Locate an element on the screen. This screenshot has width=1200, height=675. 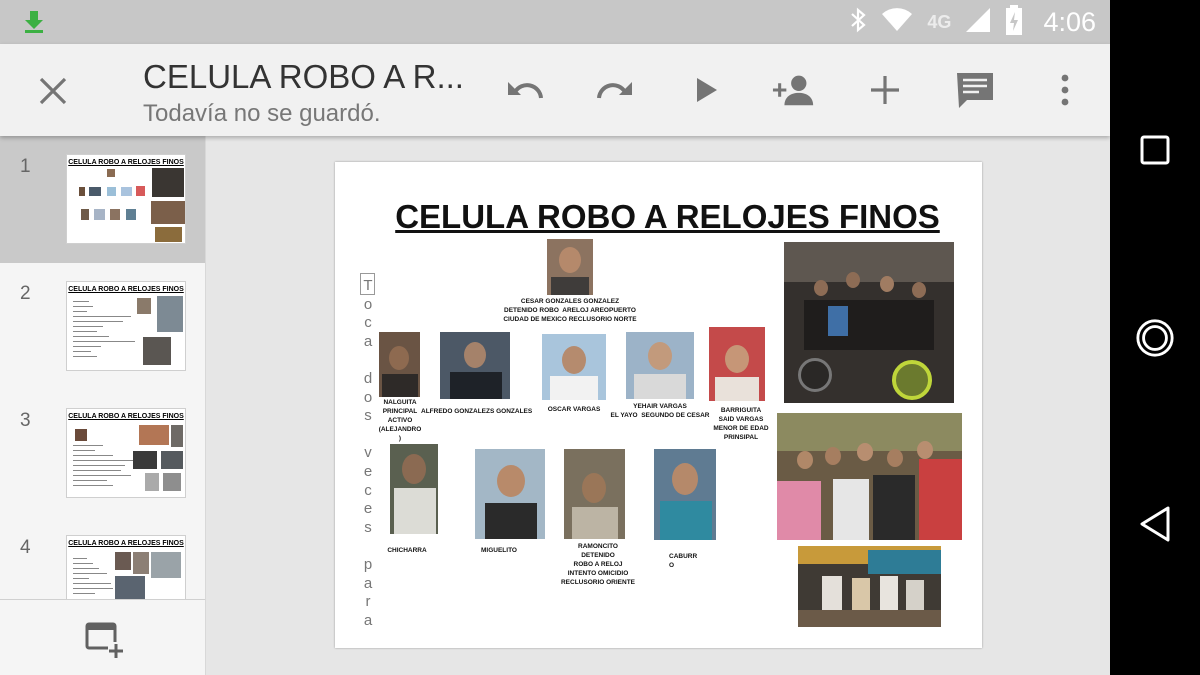
clock: 4:06 is located at coordinates (1069, 21).